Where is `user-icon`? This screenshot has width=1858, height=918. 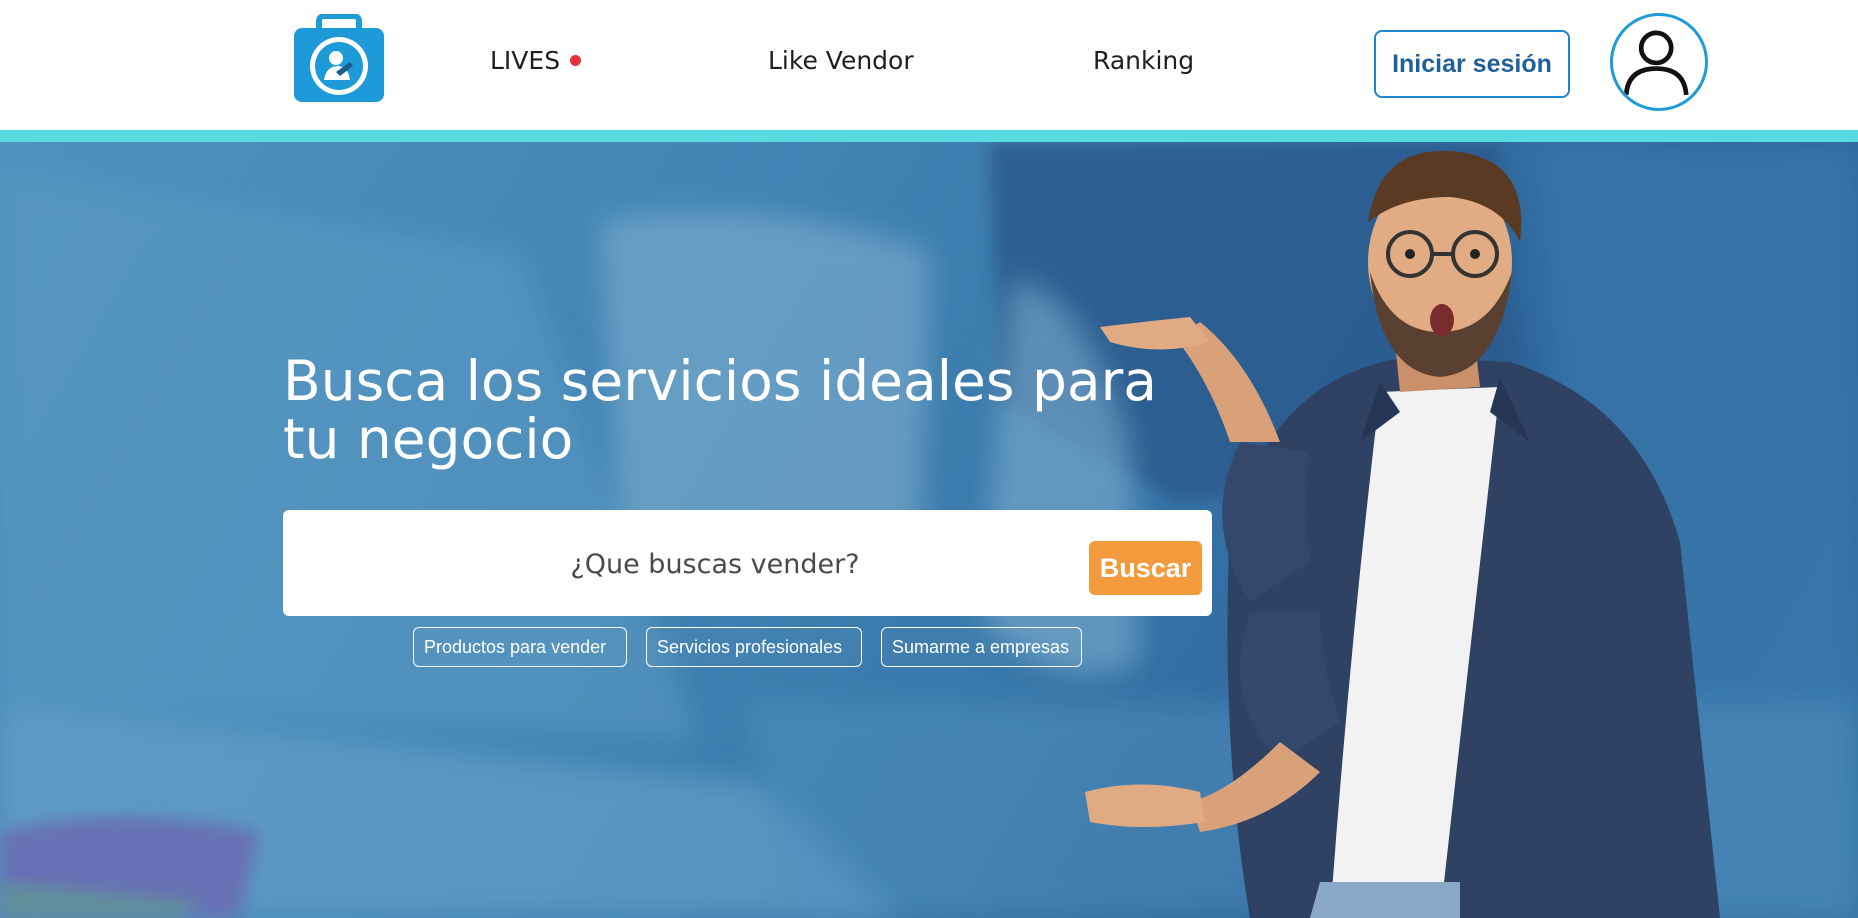 user-icon is located at coordinates (1656, 63).